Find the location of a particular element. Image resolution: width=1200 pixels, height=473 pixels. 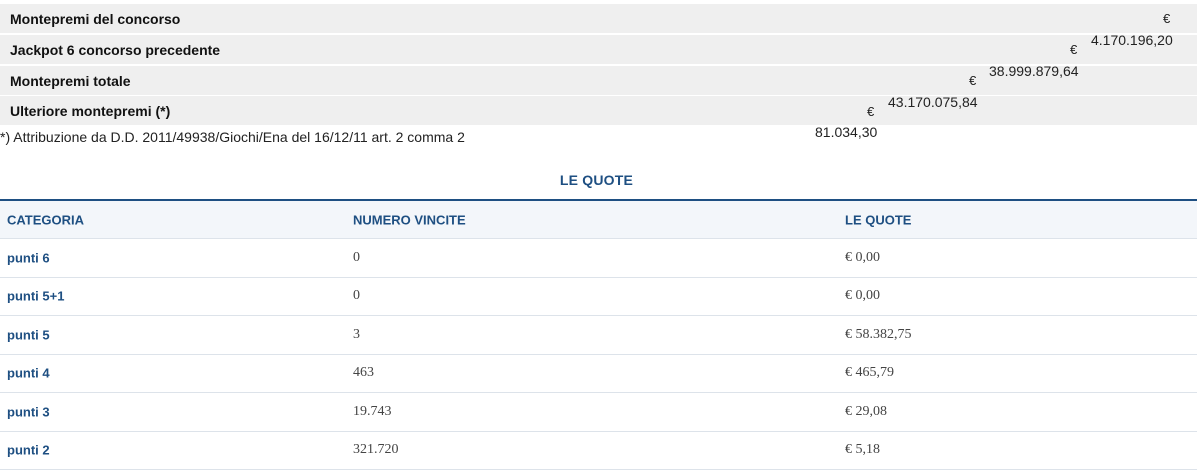

table-row: punti 6 0 € 0,00 is located at coordinates (598, 258).